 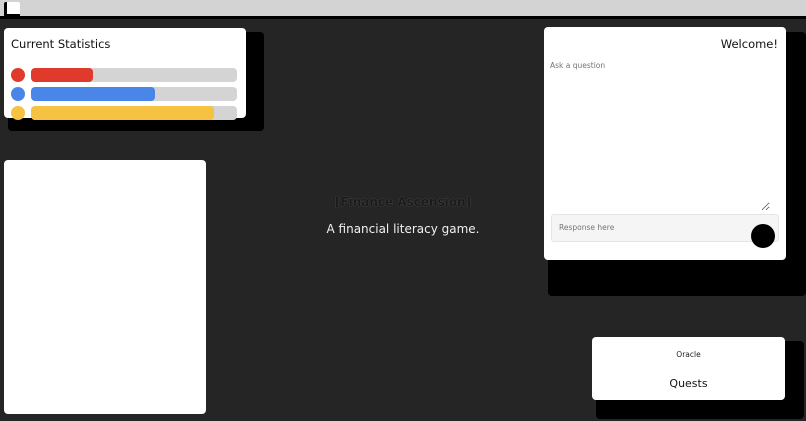 I want to click on yellow-stat-fill, so click(x=123, y=113).